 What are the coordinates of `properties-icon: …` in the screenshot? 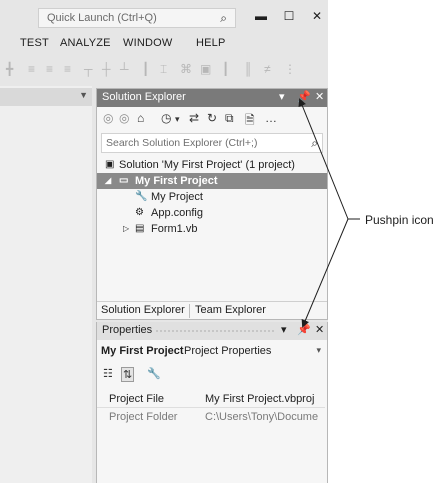 It's located at (271, 118).